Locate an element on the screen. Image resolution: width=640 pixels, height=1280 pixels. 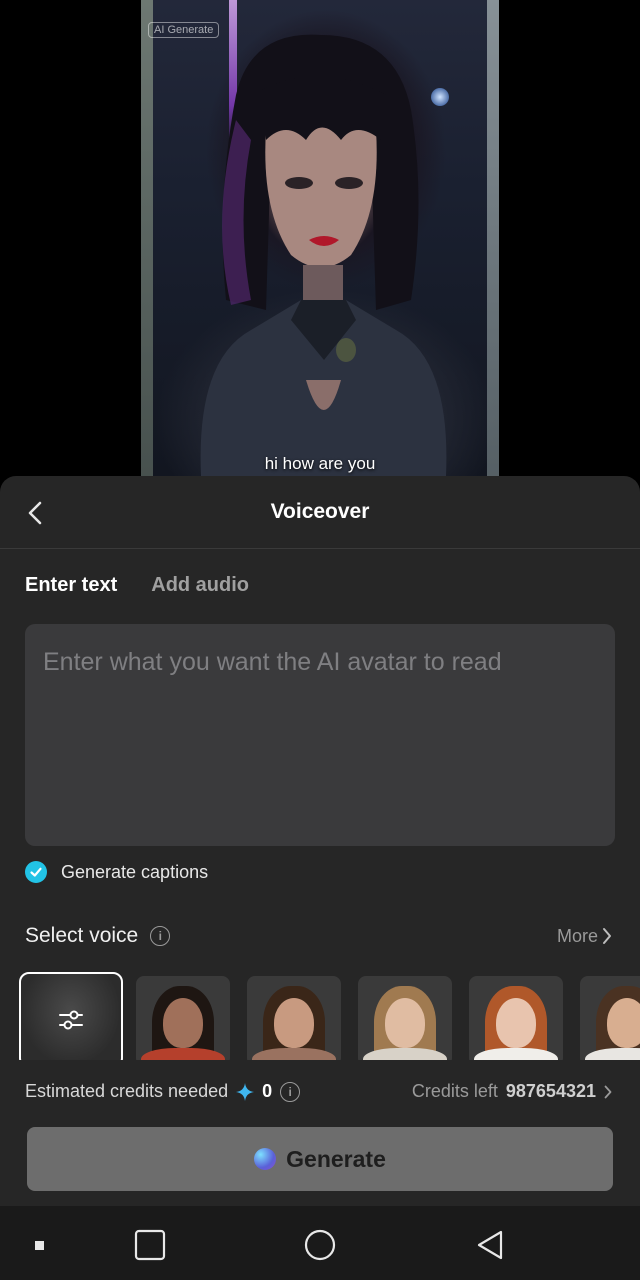
info-icon: i is located at coordinates (160, 936).